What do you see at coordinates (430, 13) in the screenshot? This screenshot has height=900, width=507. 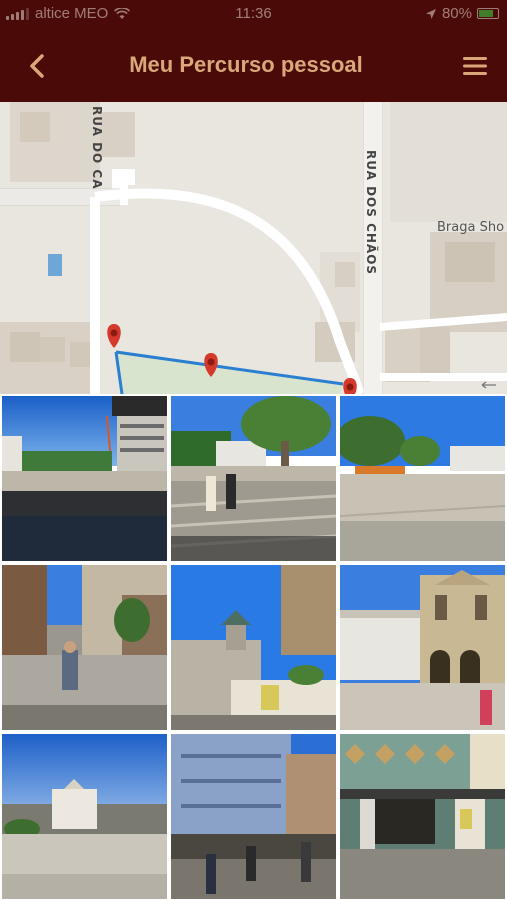 I see `location-arrow-icon` at bounding box center [430, 13].